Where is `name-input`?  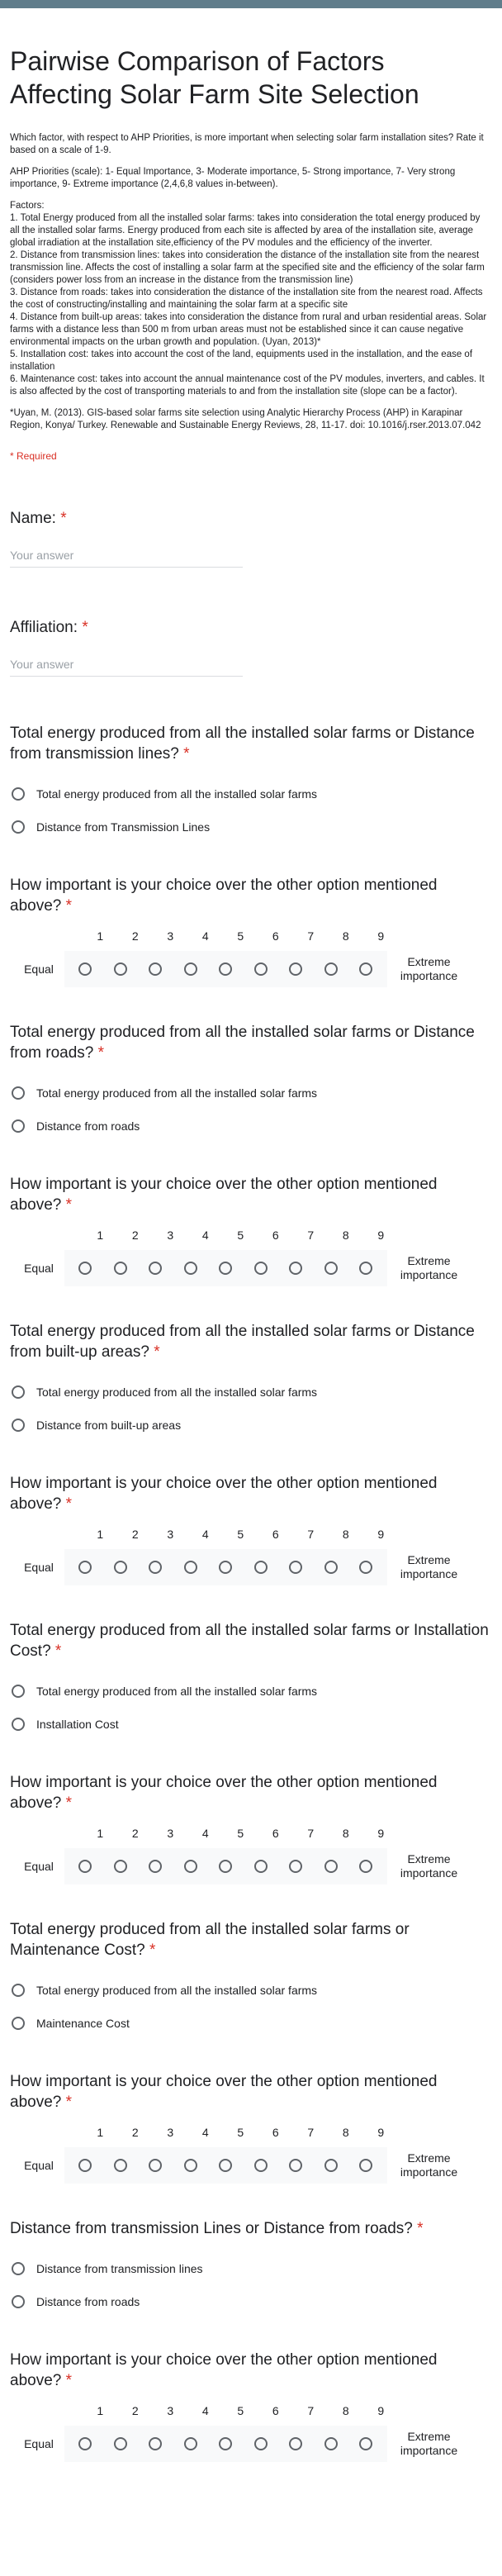
name-input is located at coordinates (127, 556).